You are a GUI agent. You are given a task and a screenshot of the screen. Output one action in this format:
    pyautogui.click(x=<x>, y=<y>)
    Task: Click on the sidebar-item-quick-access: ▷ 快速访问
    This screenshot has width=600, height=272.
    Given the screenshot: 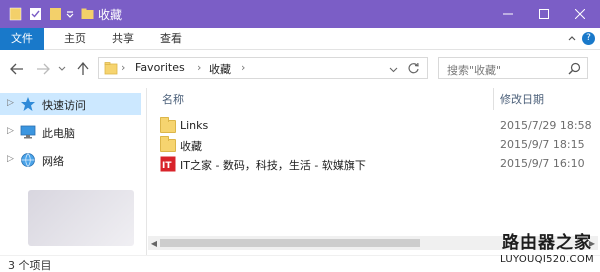 What is the action you would take?
    pyautogui.click(x=70, y=104)
    